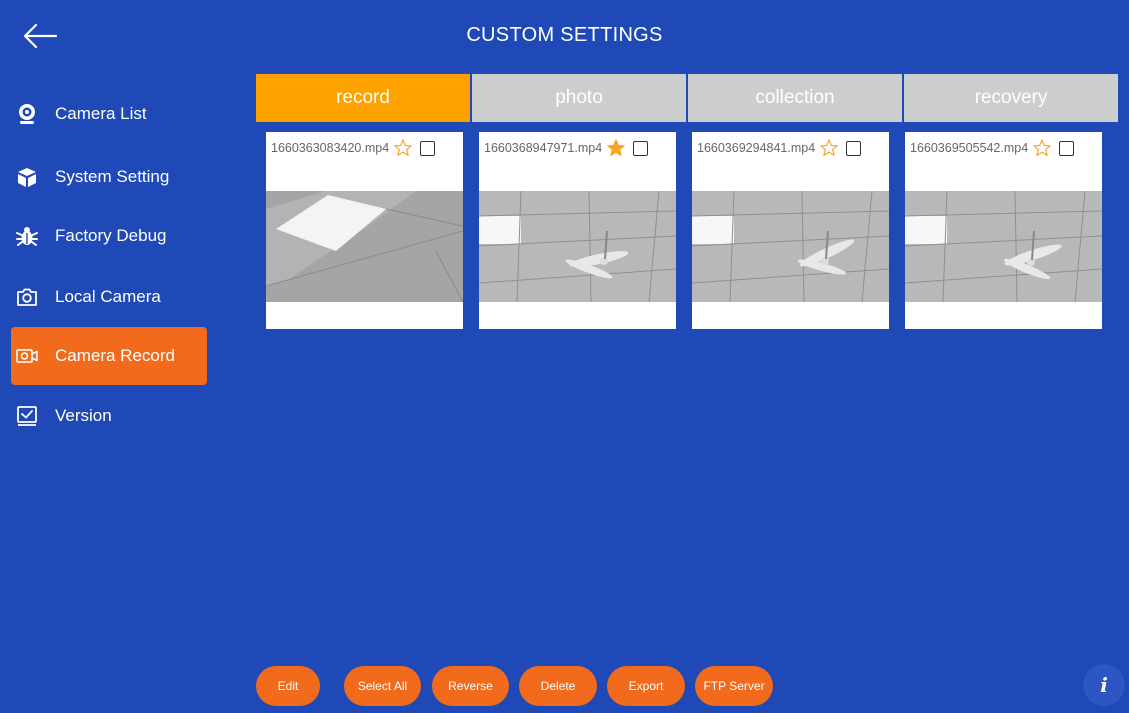 This screenshot has height=713, width=1129. Describe the element at coordinates (27, 177) in the screenshot. I see `cube-icon` at that location.